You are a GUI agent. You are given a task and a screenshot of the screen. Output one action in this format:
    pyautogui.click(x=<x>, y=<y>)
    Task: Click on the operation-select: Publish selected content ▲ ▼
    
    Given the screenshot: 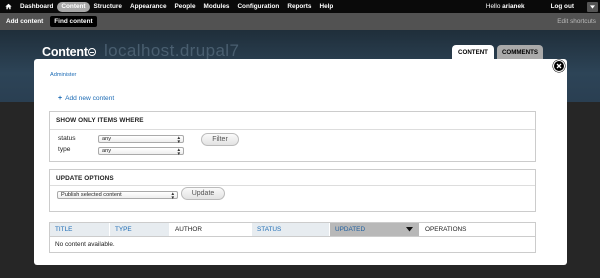 What is the action you would take?
    pyautogui.click(x=117, y=195)
    